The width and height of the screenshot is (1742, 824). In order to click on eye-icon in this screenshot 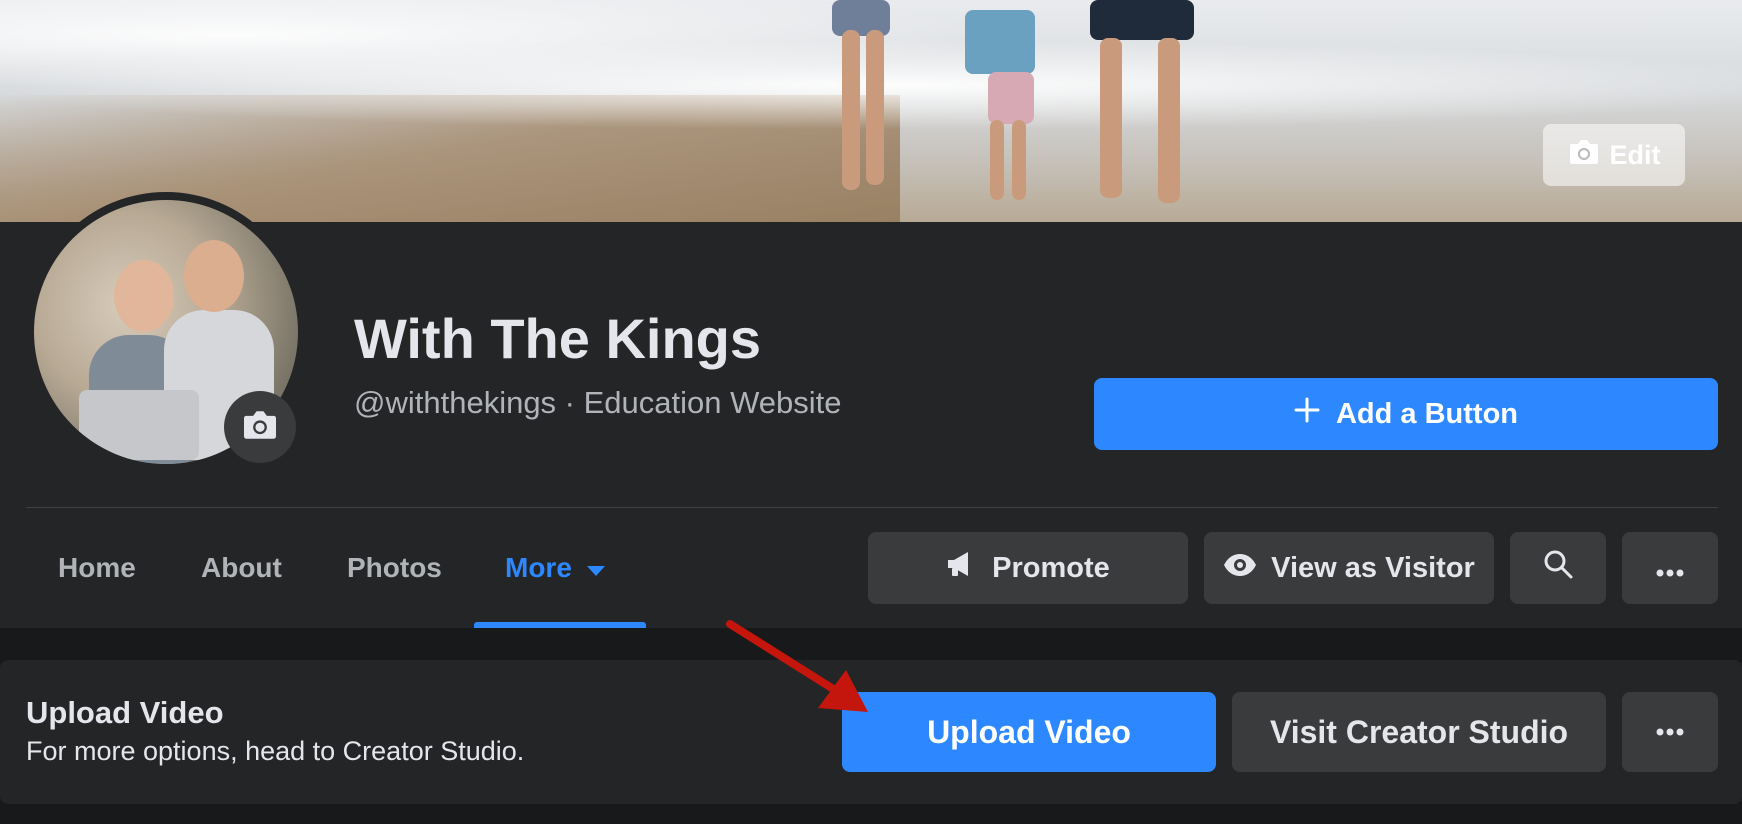, I will do `click(1240, 568)`.